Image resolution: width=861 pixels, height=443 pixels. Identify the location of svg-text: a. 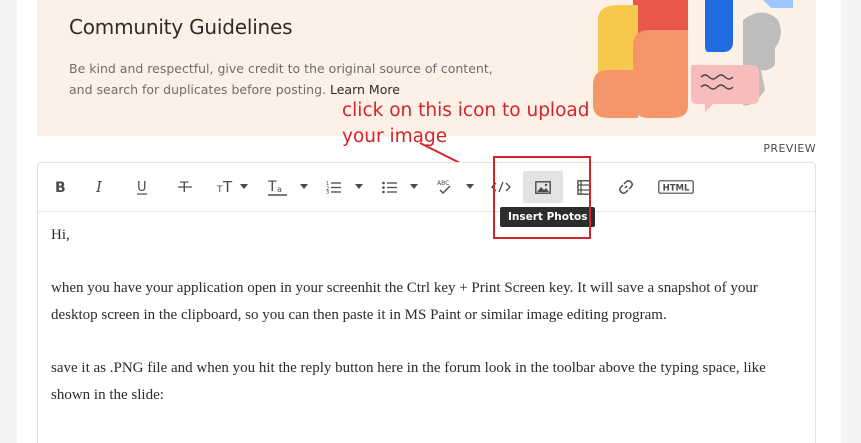
(279, 189).